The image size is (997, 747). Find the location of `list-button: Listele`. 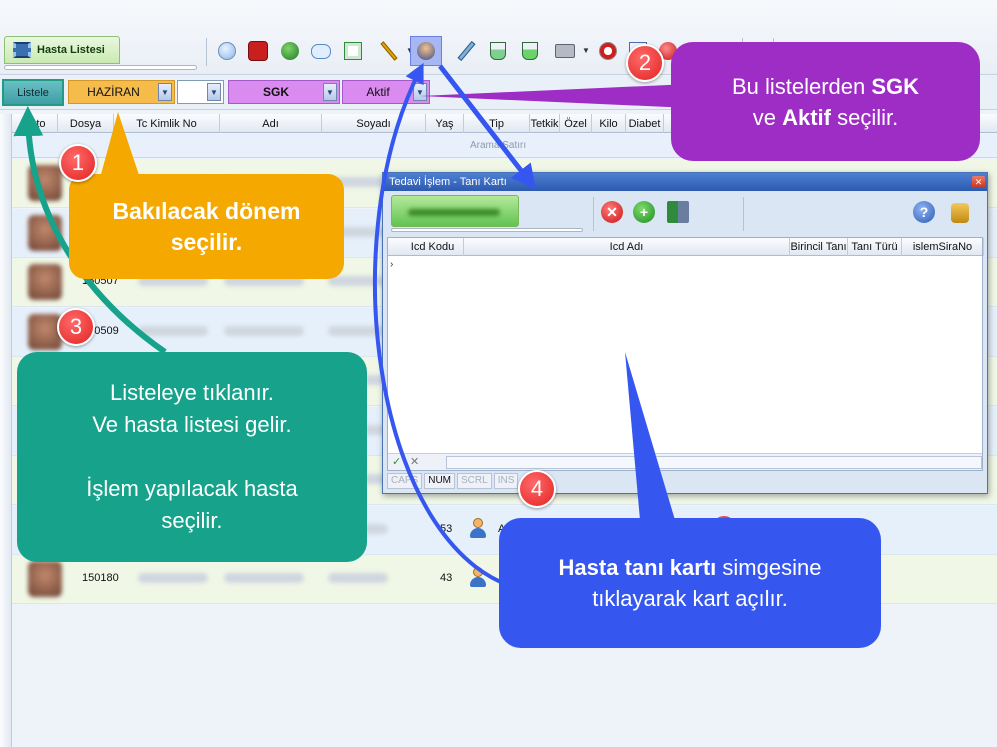

list-button: Listele is located at coordinates (33, 92).